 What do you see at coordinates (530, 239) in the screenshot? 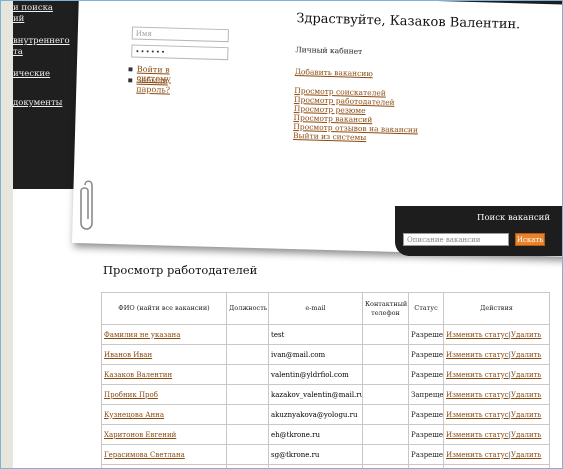
I see `search-button: Искать` at bounding box center [530, 239].